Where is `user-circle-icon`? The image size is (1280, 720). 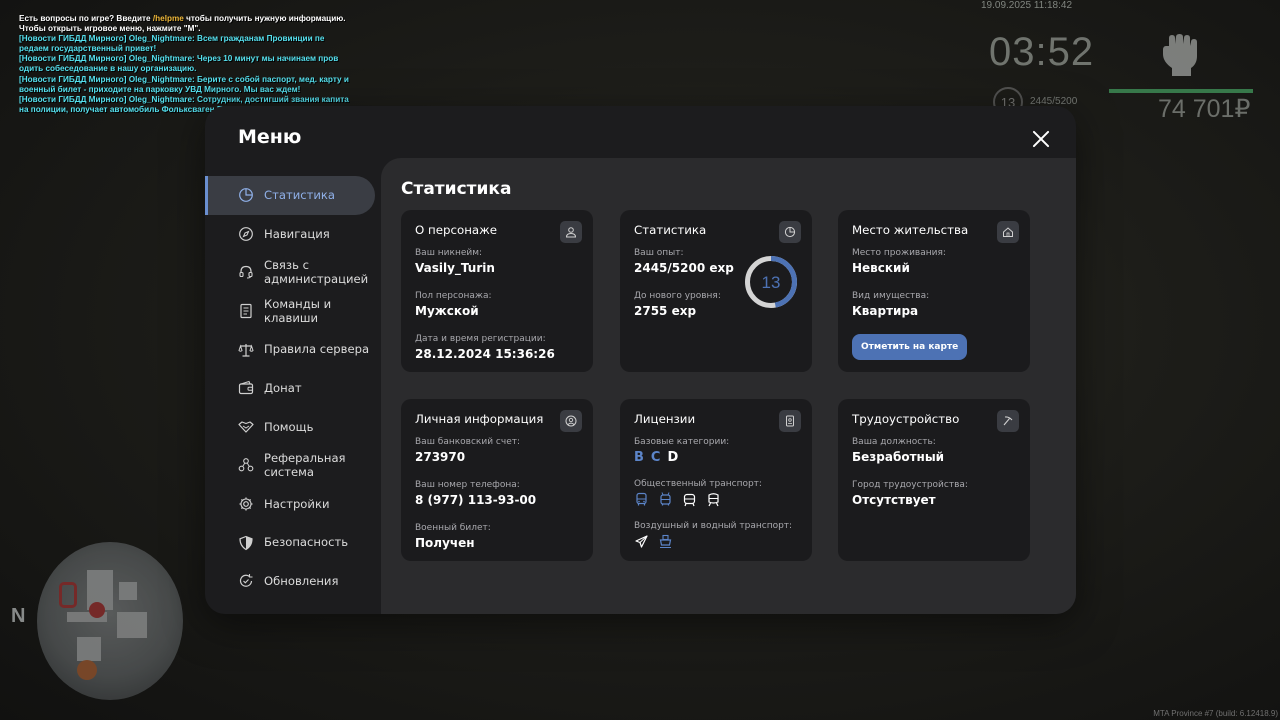 user-circle-icon is located at coordinates (571, 421).